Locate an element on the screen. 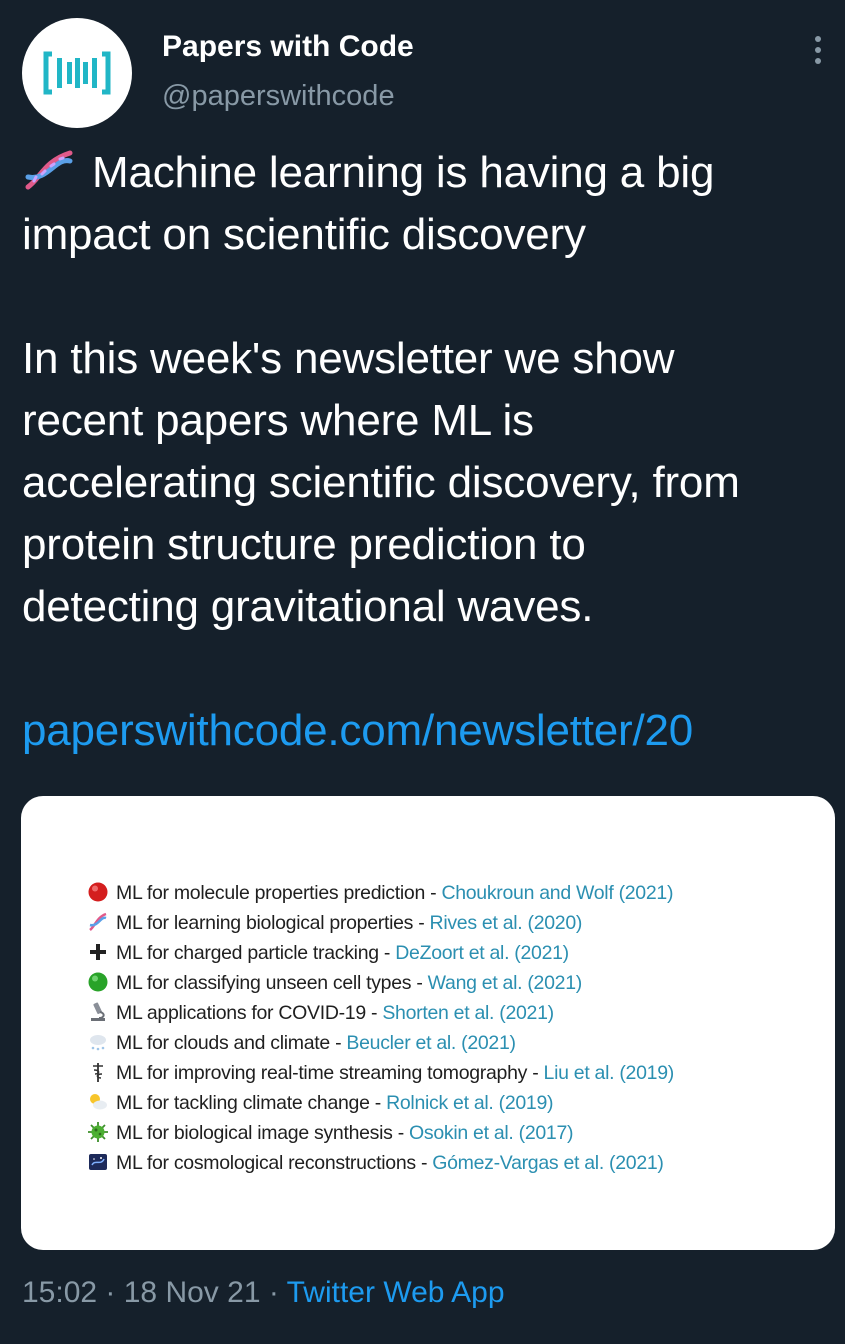 This screenshot has width=845, height=1344. paperswithcode-logo is located at coordinates (77, 73).